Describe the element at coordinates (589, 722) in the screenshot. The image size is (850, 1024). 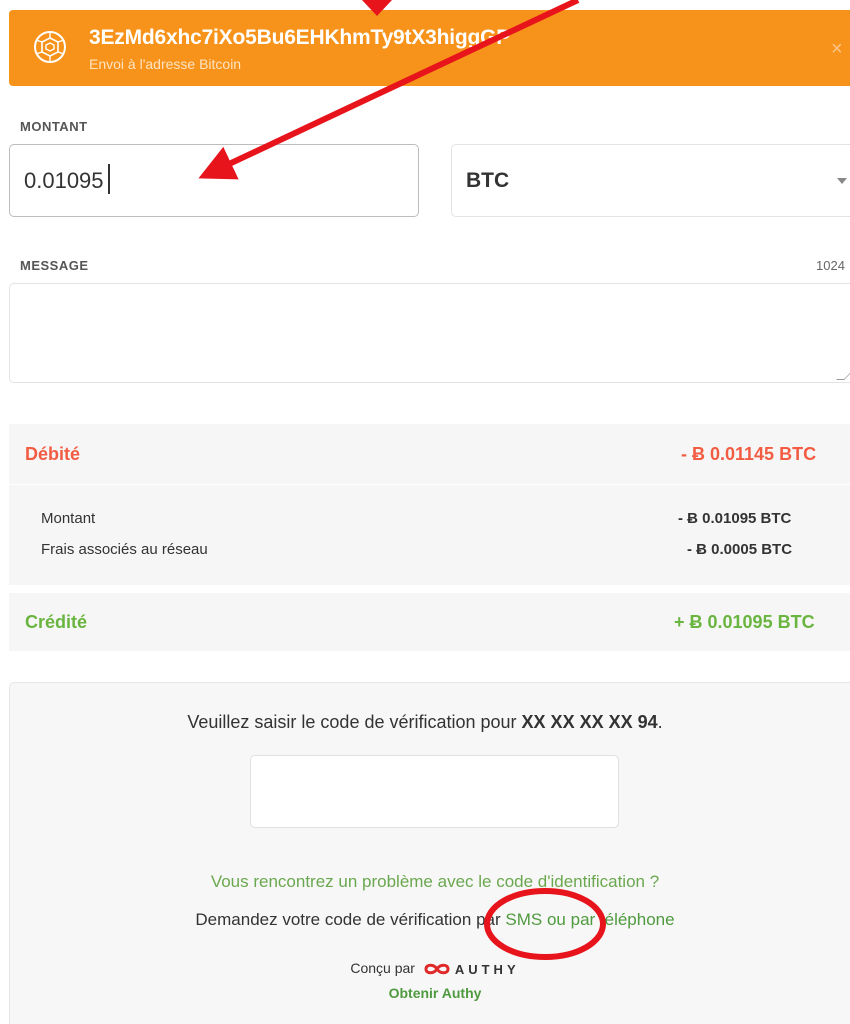
I see `masked-phone-number: XX XX XX XX 94` at that location.